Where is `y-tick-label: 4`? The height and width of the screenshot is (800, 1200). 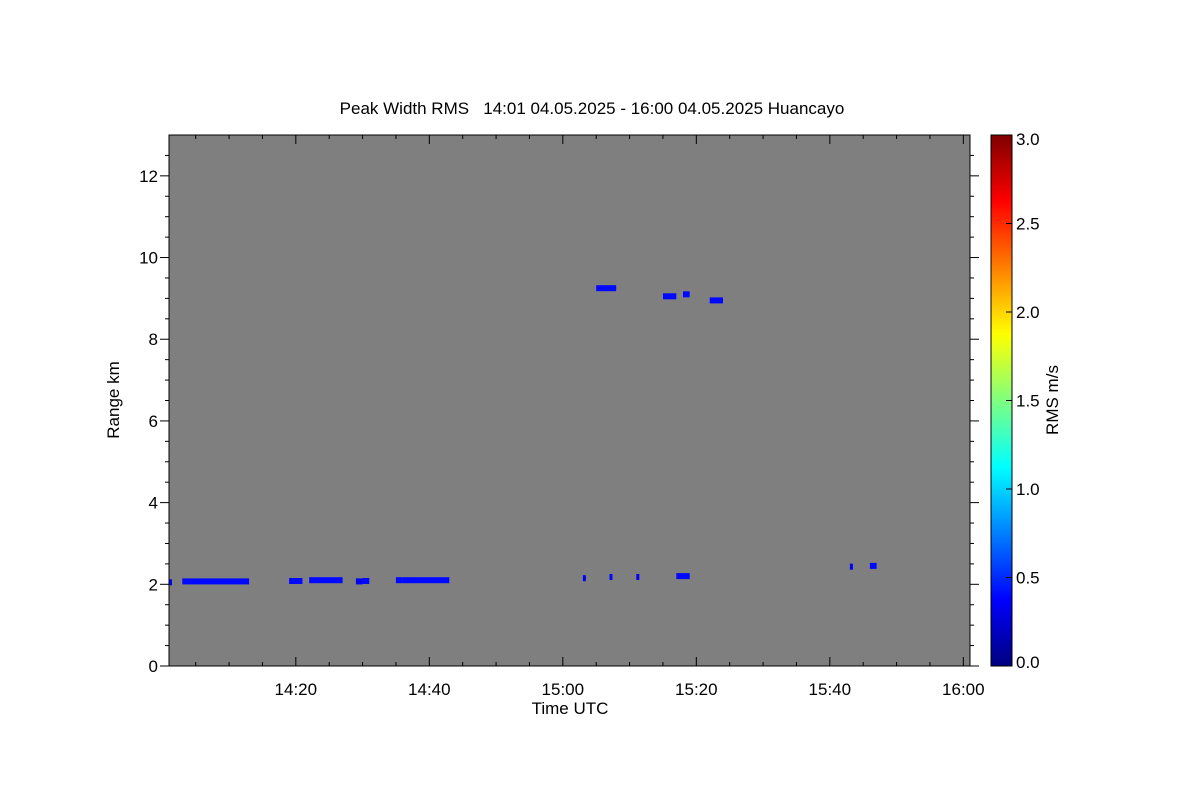 y-tick-label: 4 is located at coordinates (153, 503).